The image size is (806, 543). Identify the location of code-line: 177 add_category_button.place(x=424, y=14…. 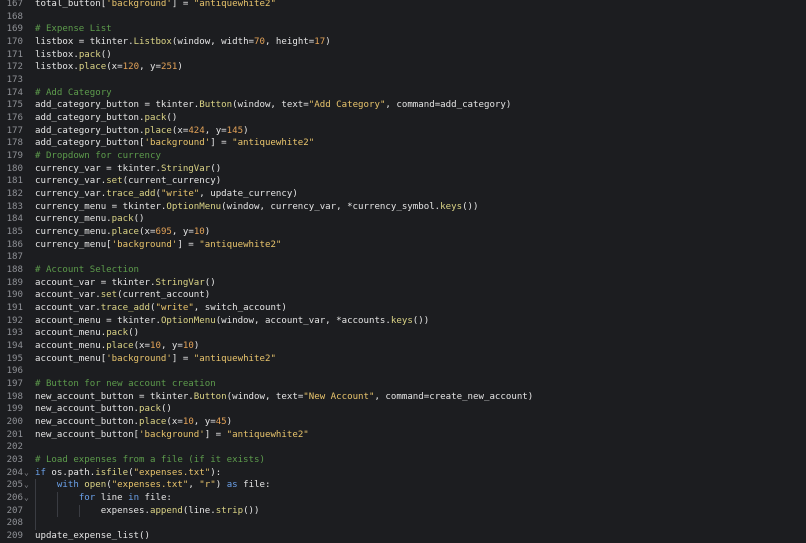
(403, 131).